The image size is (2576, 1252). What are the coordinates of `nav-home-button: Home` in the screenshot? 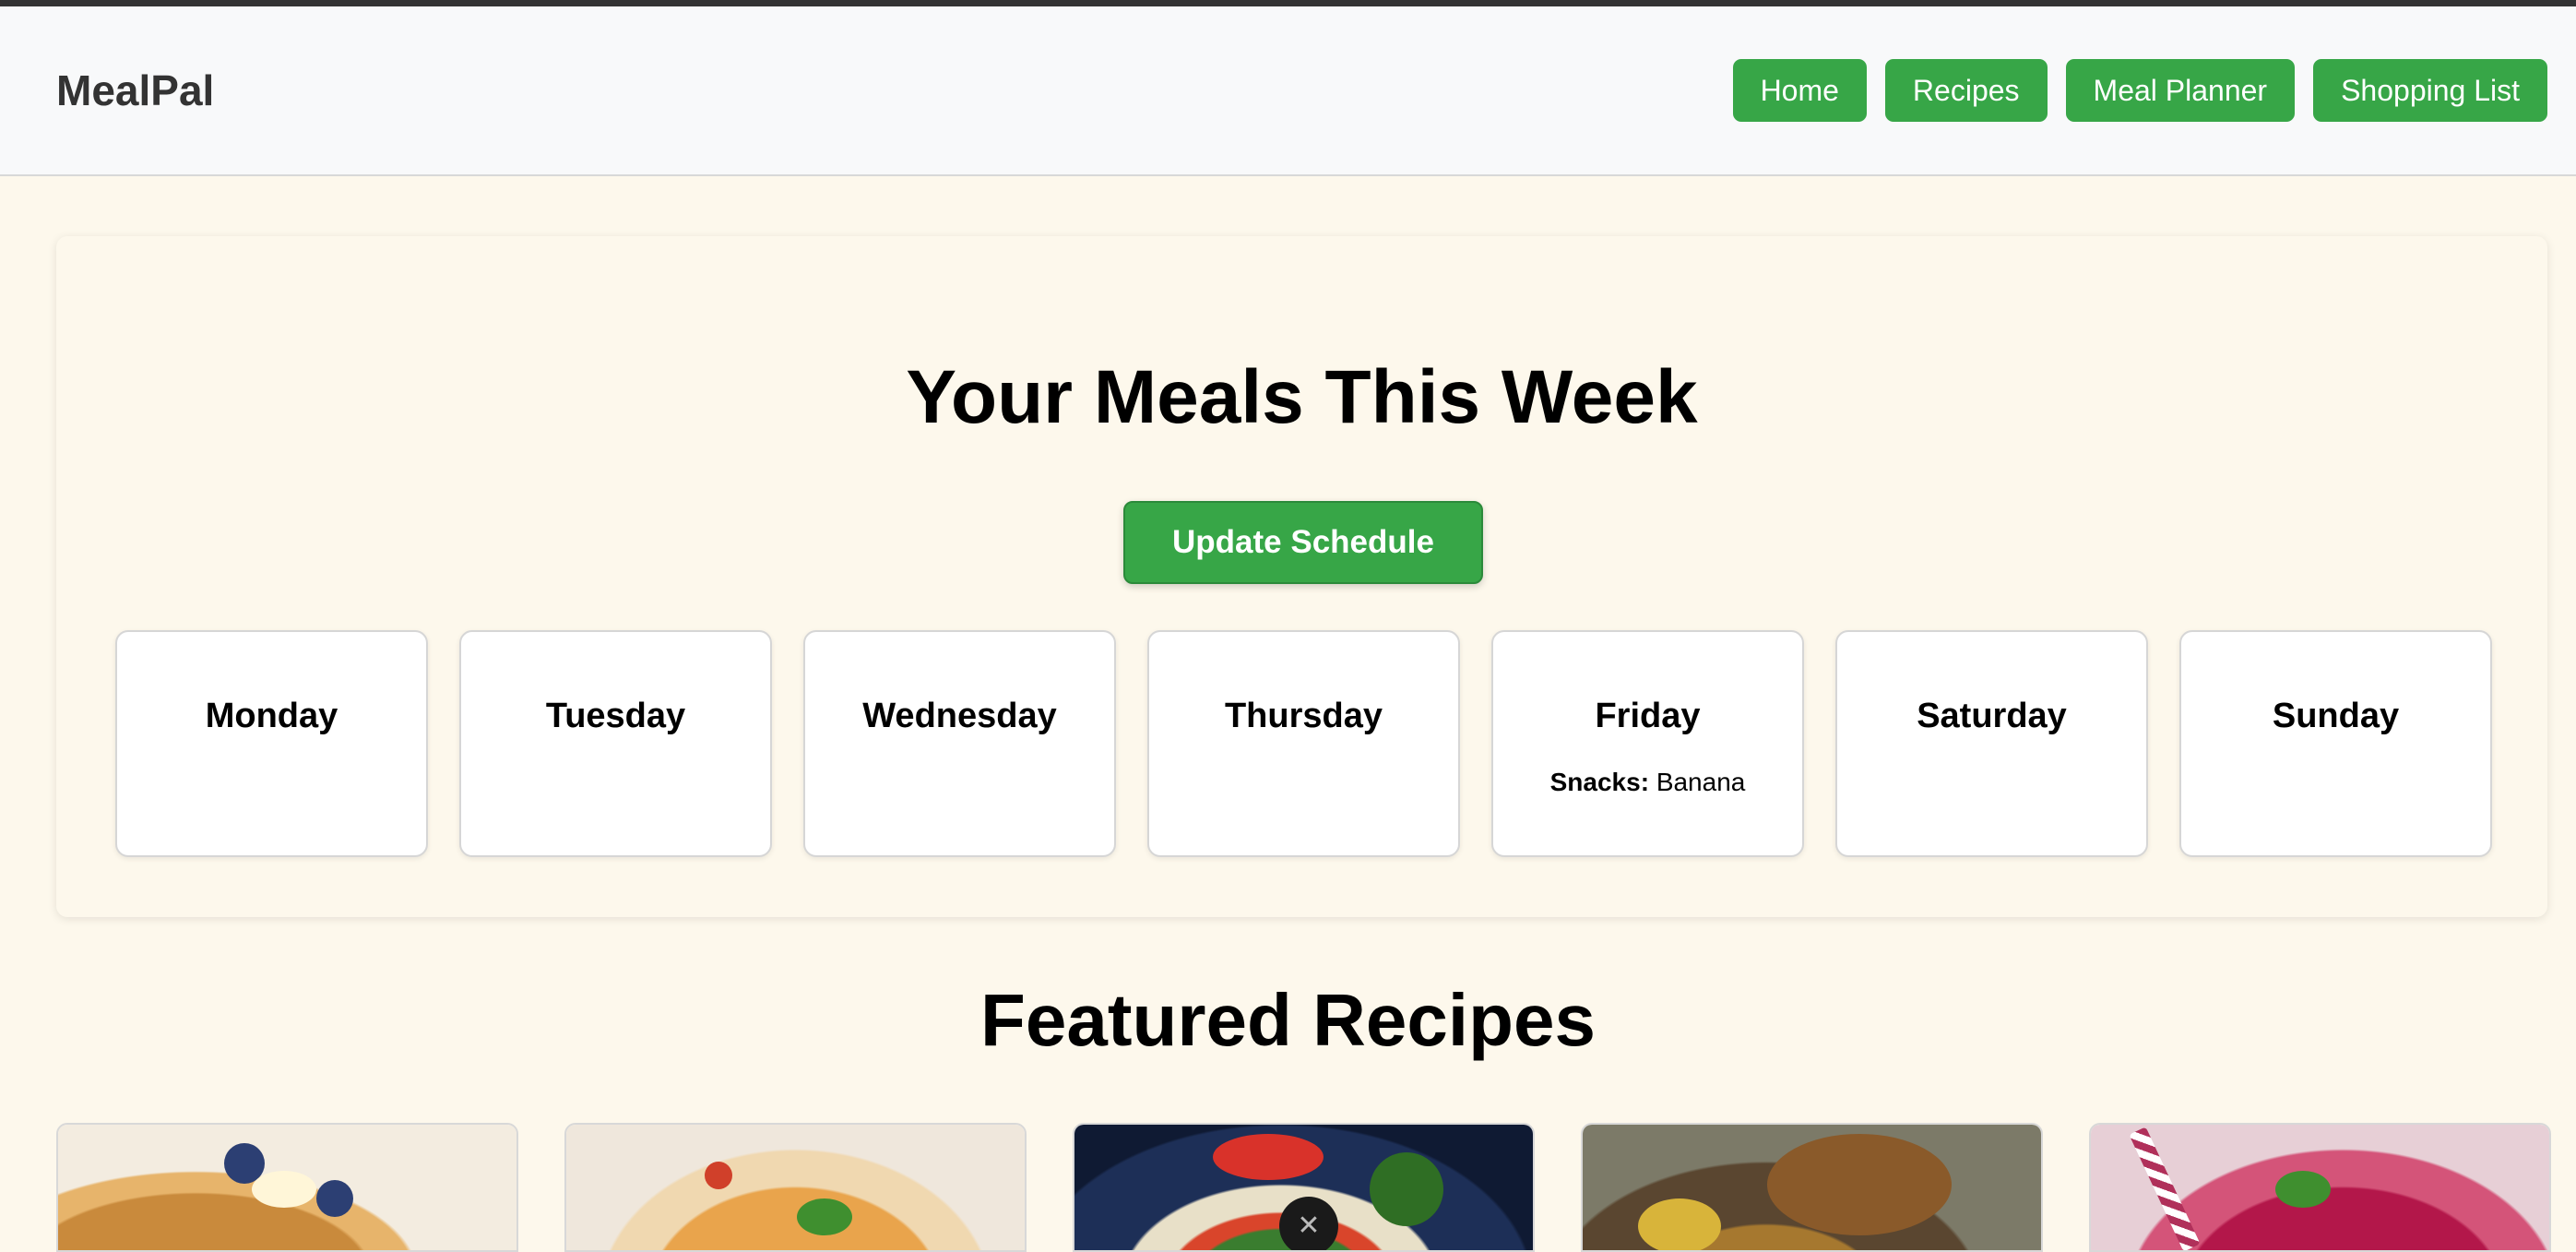 It's located at (1799, 90).